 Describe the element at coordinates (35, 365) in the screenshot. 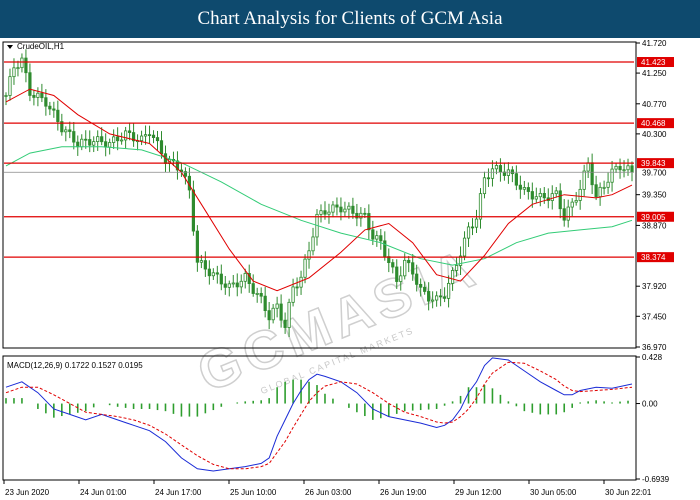

I see `macd-indicator-name: MACD(12,26,9)` at that location.